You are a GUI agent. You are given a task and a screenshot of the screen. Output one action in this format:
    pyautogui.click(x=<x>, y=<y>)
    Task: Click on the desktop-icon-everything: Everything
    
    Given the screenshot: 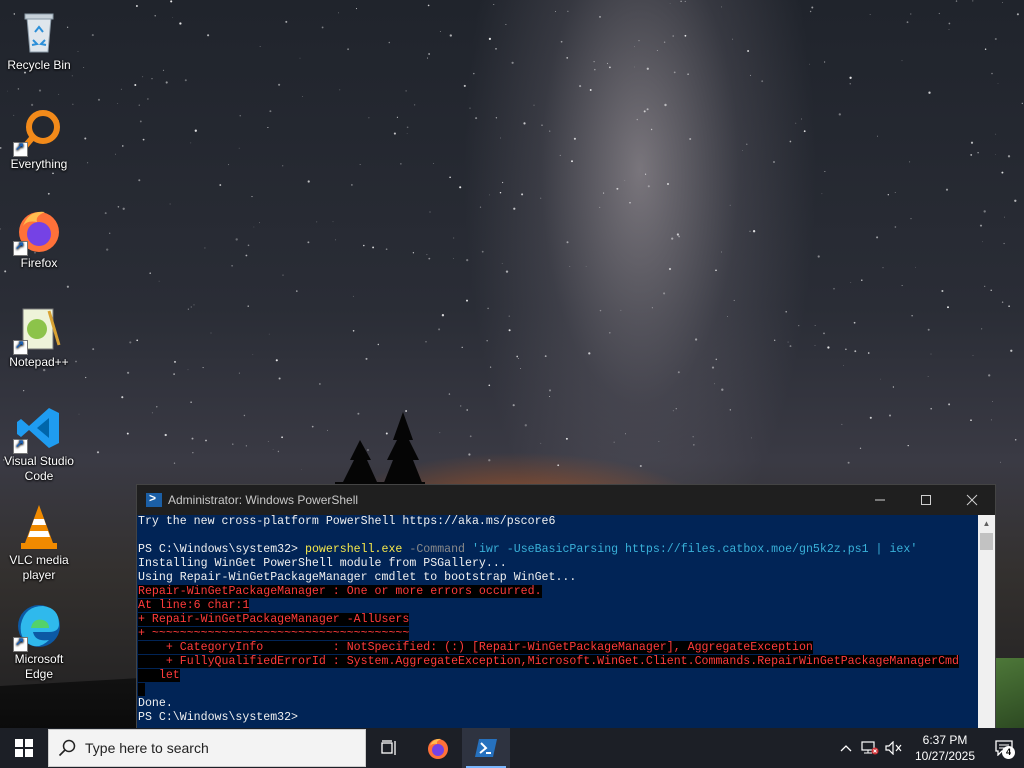 What is the action you would take?
    pyautogui.click(x=39, y=136)
    